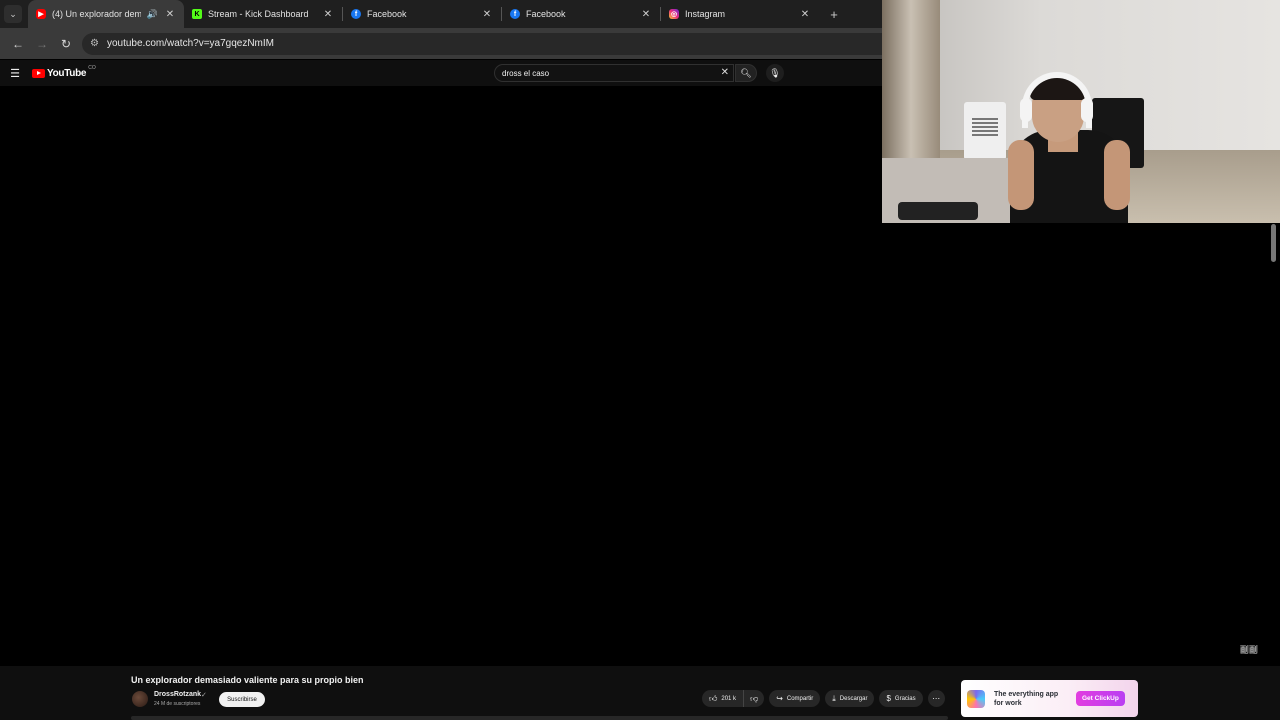 Image resolution: width=1280 pixels, height=720 pixels. I want to click on arrow-left-icon: ←, so click(18, 43).